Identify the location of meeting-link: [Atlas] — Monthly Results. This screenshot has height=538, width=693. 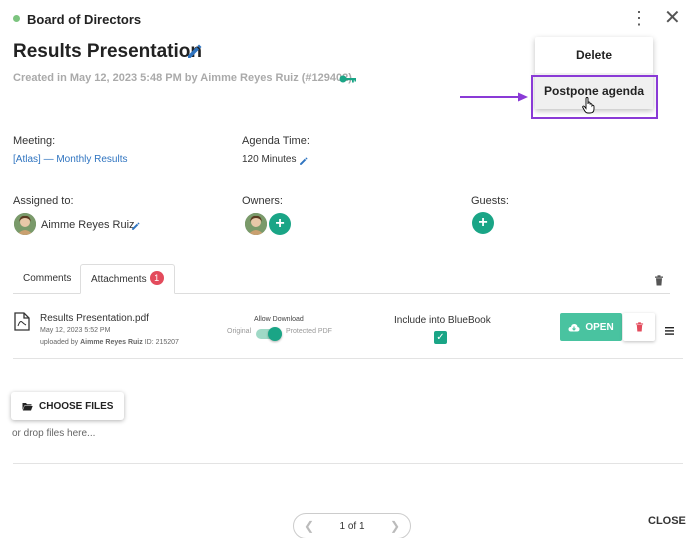
(70, 159).